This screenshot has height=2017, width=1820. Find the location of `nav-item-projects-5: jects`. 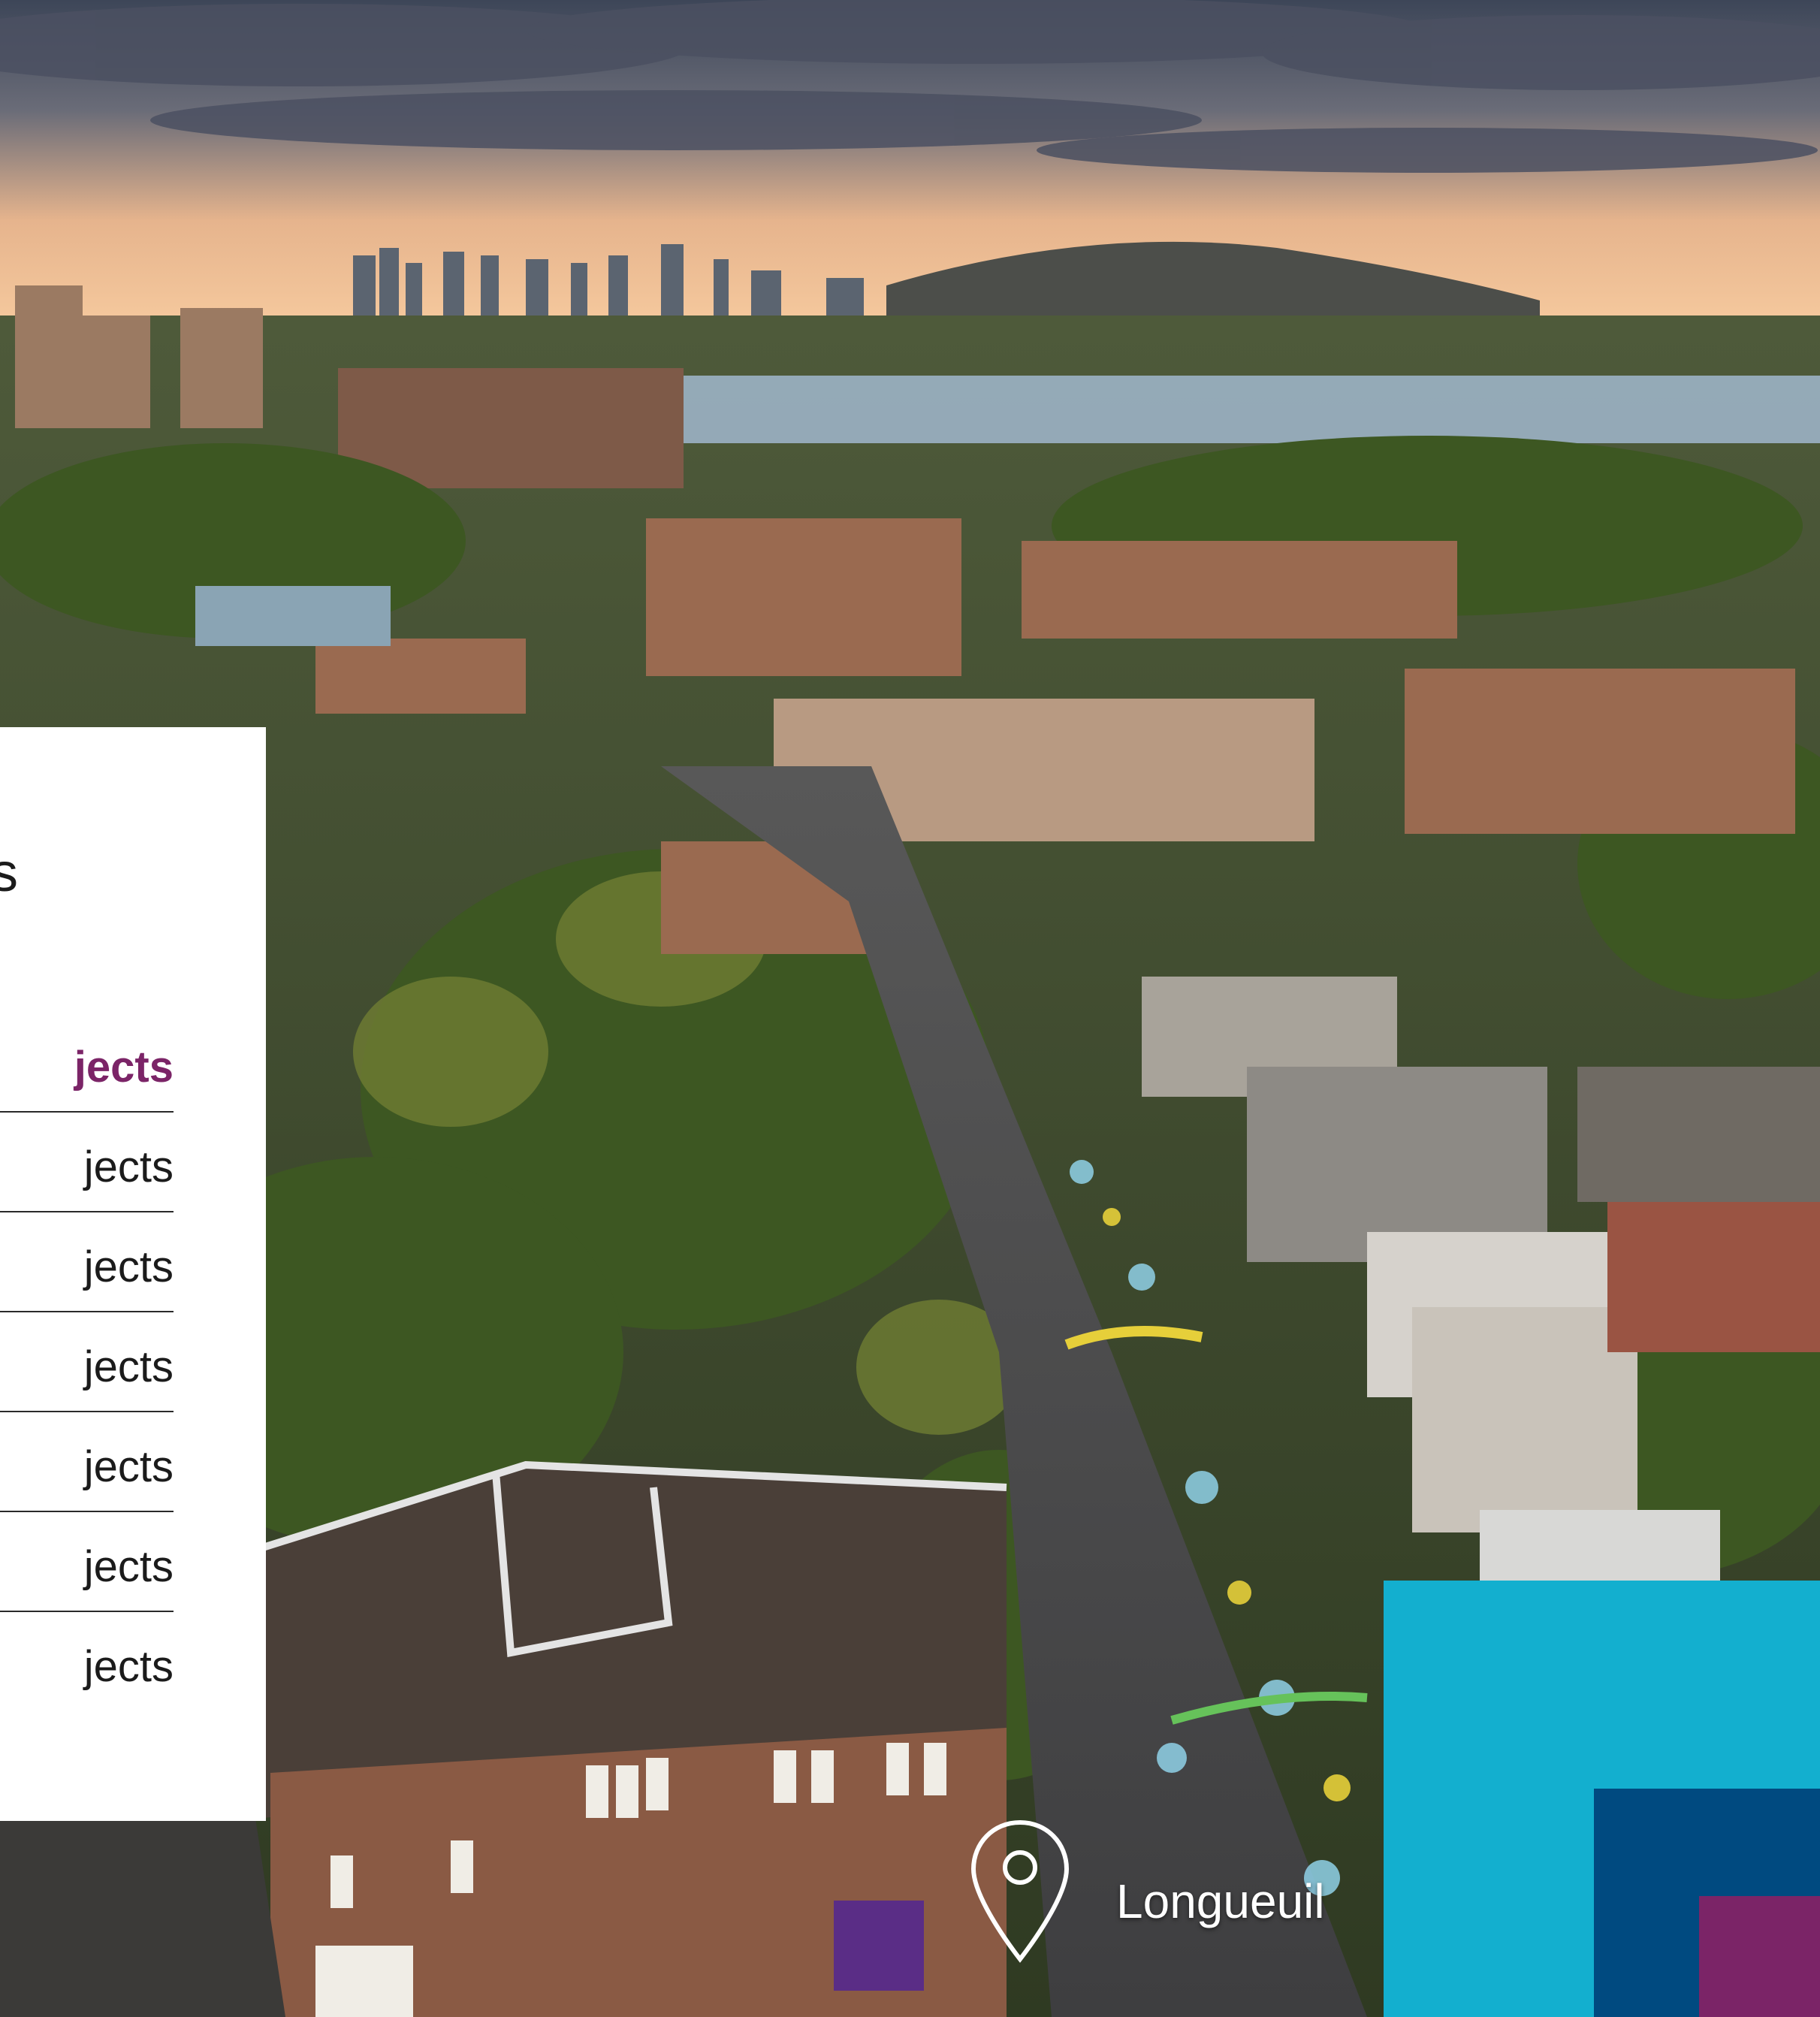

nav-item-projects-5: jects is located at coordinates (87, 1461).